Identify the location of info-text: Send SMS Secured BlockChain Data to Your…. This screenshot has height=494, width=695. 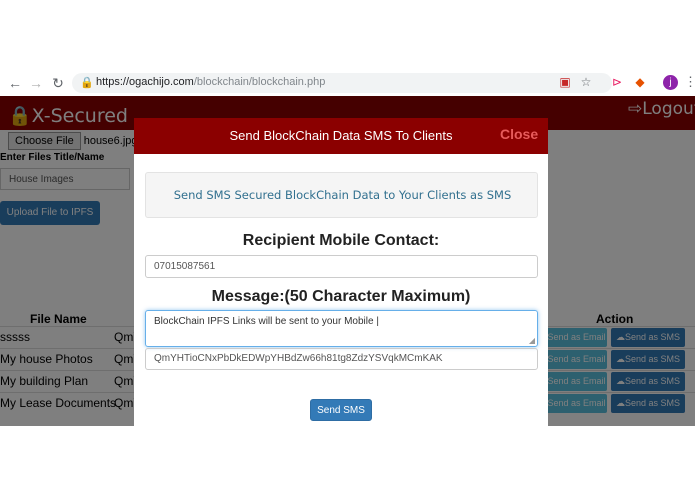
(342, 195).